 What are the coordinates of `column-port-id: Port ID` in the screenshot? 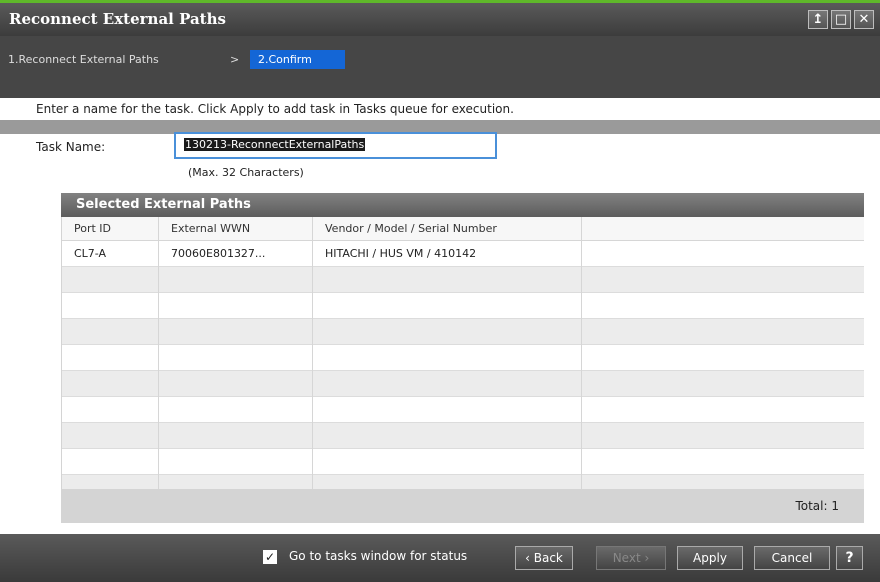 It's located at (110, 229).